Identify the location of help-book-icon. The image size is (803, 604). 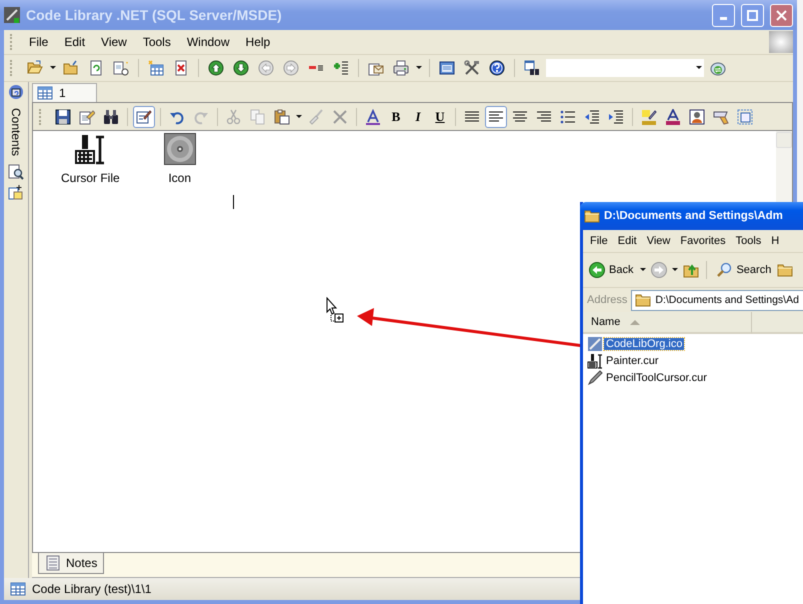
(16, 92).